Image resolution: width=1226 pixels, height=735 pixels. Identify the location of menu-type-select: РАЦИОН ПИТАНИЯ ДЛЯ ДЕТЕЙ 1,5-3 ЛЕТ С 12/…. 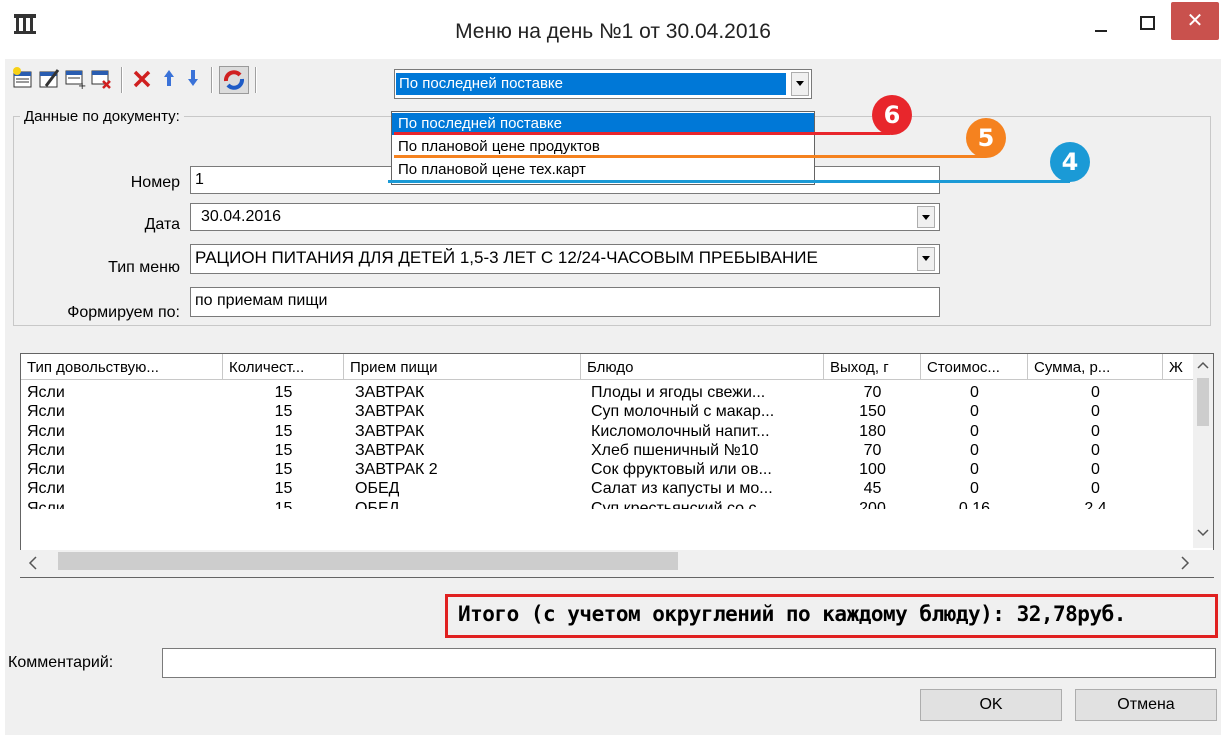
(565, 259).